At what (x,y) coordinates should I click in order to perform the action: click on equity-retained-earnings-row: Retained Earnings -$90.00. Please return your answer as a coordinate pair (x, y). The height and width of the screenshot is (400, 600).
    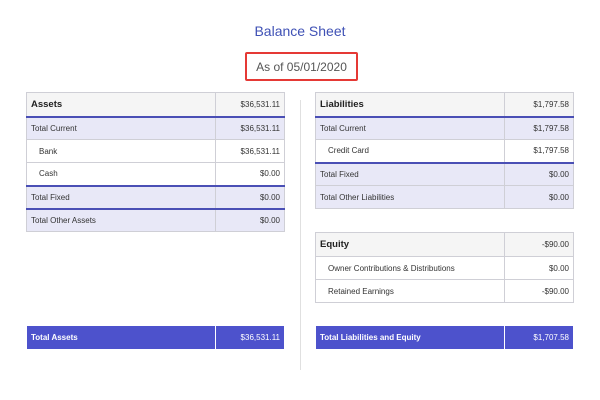
    Looking at the image, I should click on (444, 291).